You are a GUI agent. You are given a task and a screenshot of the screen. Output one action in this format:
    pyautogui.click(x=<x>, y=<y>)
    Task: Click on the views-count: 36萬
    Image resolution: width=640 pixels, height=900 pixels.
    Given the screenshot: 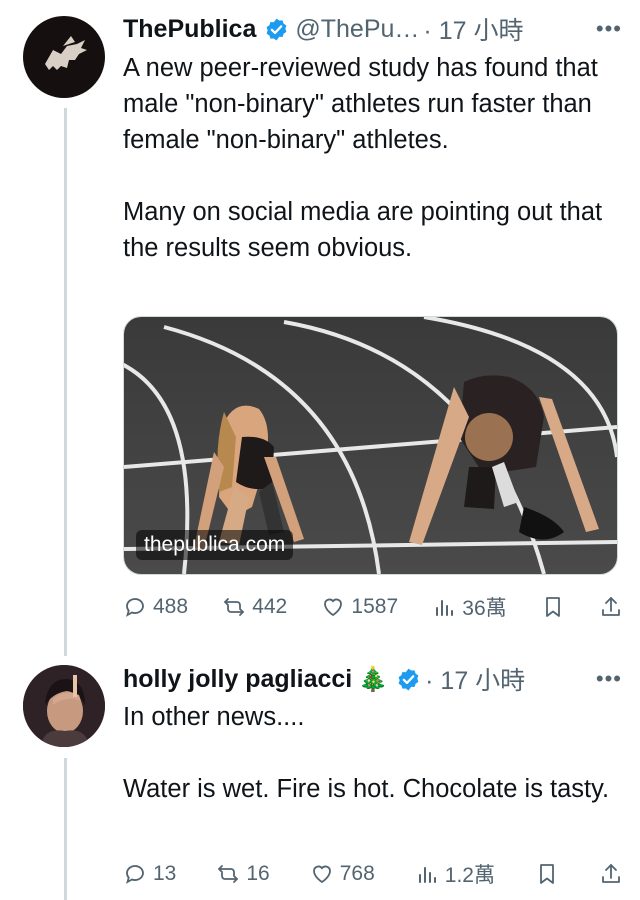 What is the action you would take?
    pyautogui.click(x=484, y=608)
    